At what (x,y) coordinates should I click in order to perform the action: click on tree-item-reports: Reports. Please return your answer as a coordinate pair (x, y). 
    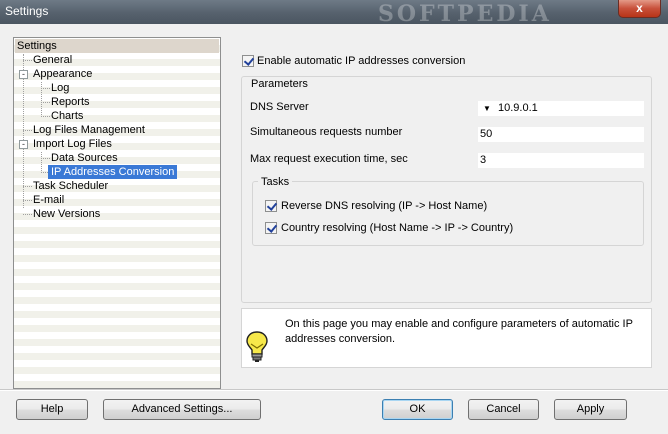
    Looking at the image, I should click on (70, 102).